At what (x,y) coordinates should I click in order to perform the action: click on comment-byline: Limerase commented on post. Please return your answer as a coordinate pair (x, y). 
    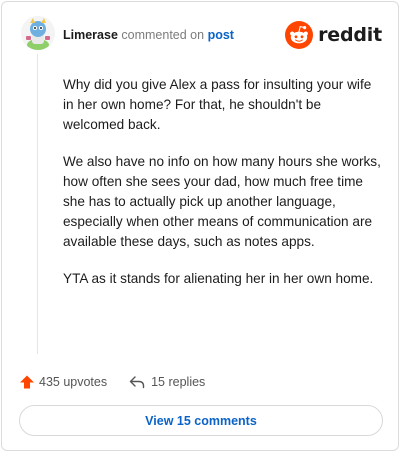
    Looking at the image, I should click on (148, 35).